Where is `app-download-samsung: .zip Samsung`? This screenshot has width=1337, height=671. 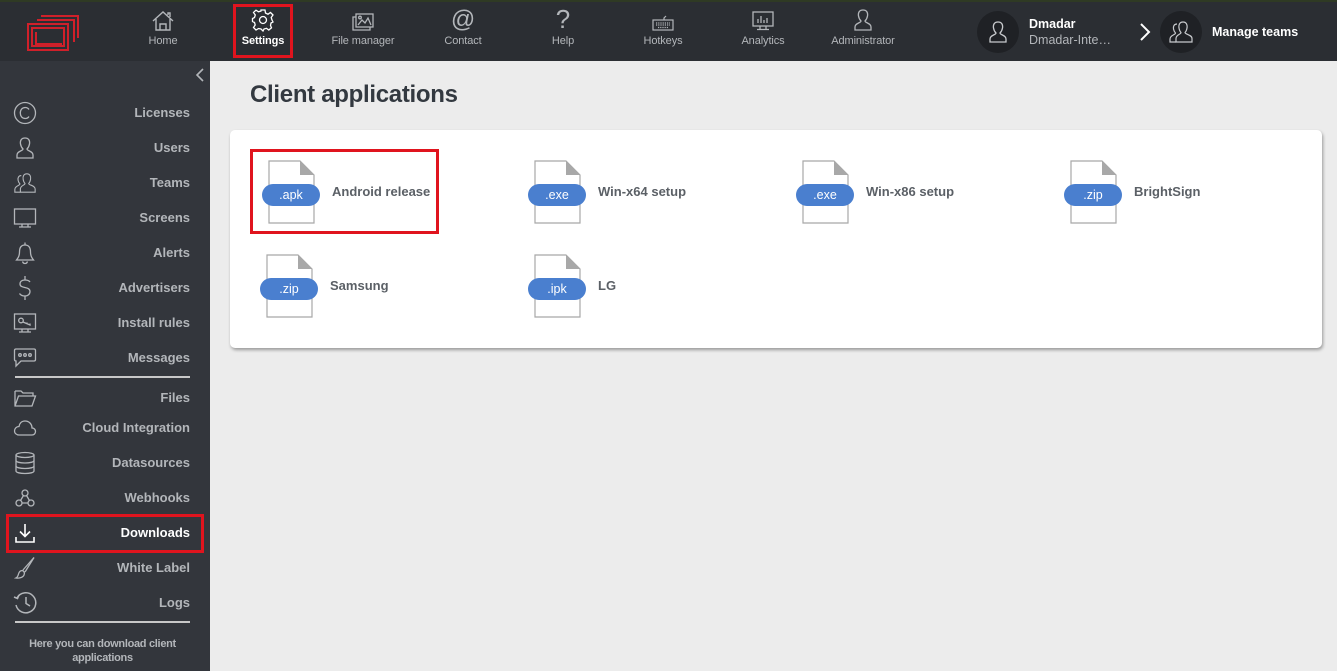 app-download-samsung: .zip Samsung is located at coordinates (355, 289).